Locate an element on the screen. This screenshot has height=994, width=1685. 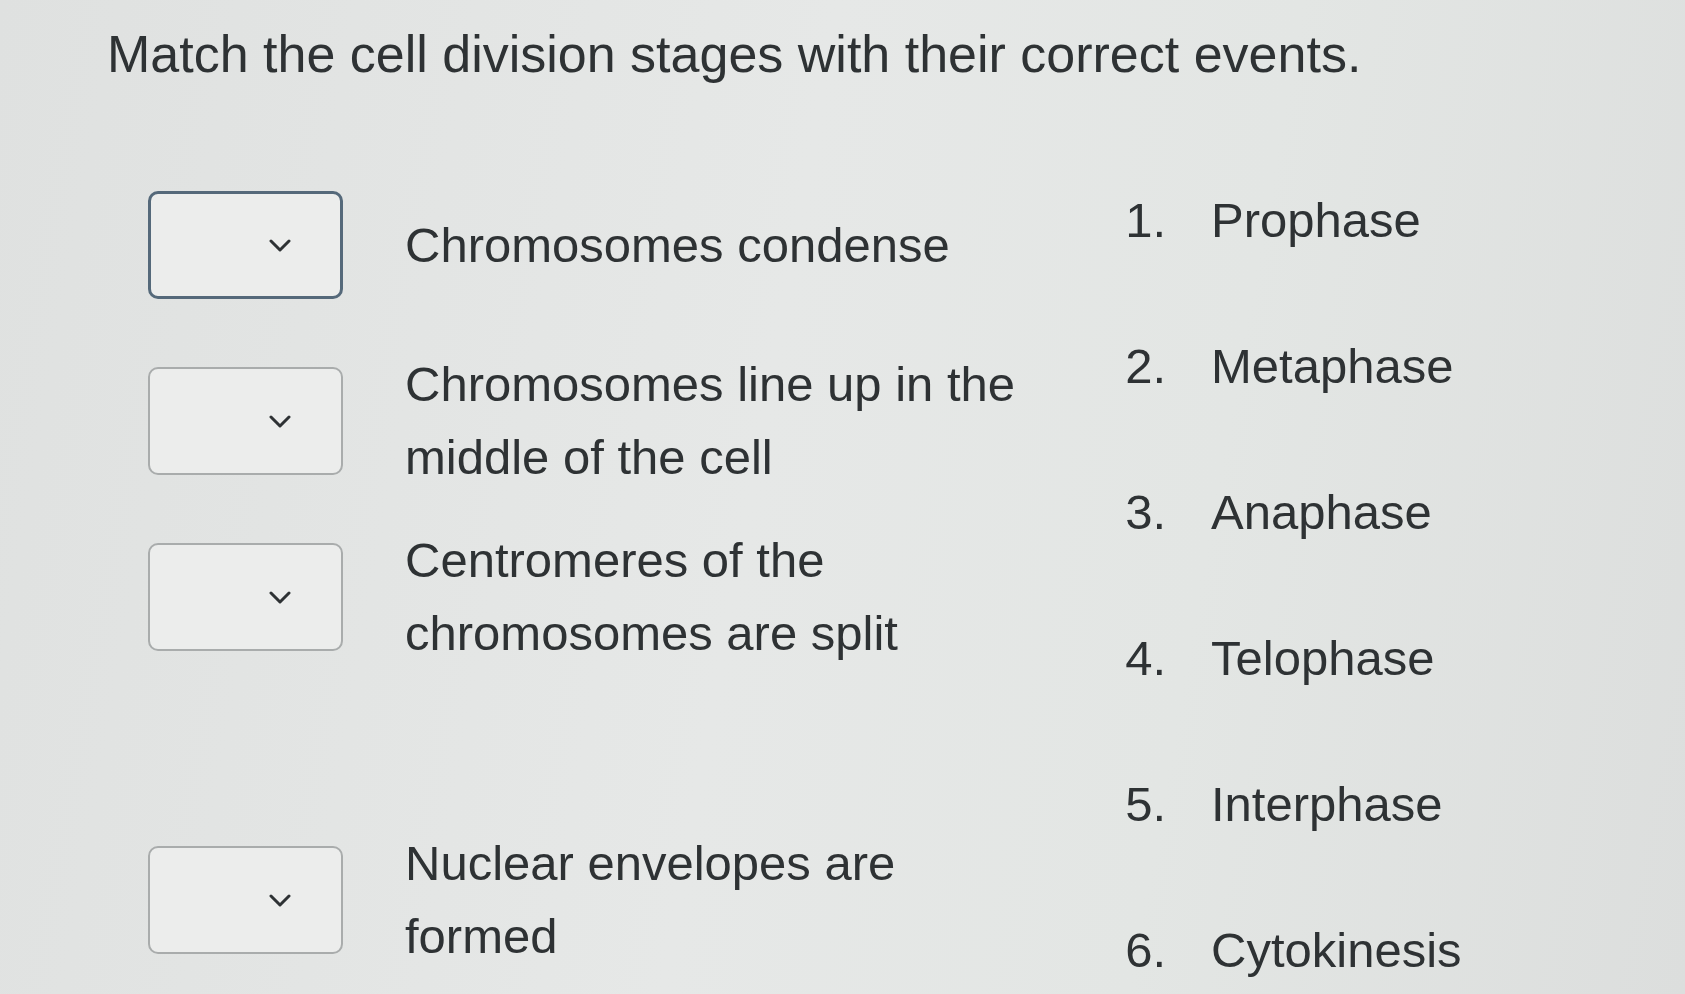
statement-text: Centromeres of the chromosomes are split is located at coordinates (652, 597).